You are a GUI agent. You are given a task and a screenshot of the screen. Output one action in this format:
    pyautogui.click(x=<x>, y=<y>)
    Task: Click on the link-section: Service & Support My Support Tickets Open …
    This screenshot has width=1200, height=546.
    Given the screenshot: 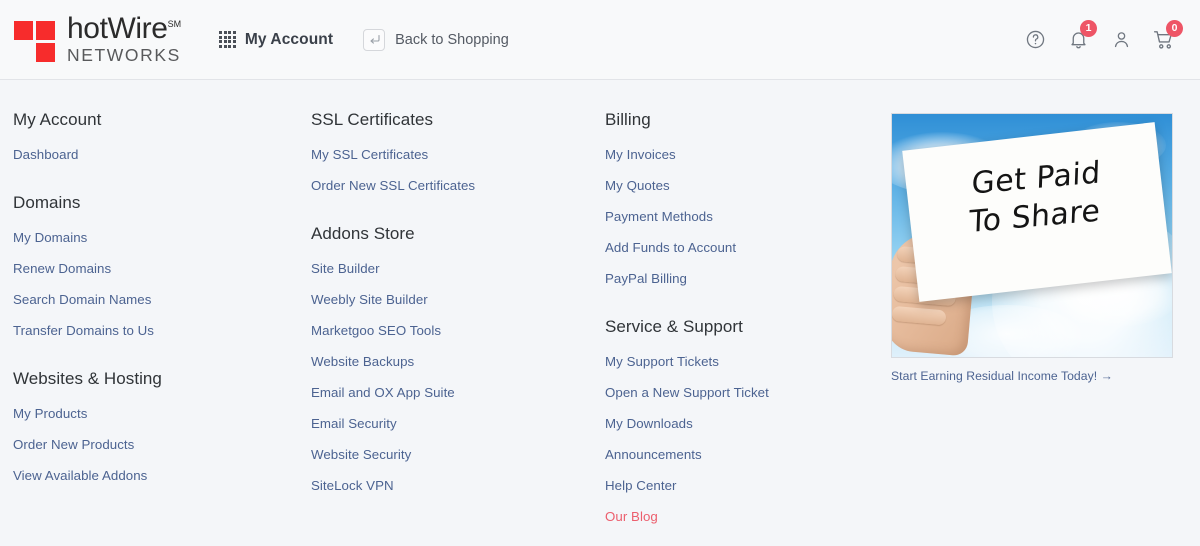 What is the action you would take?
    pyautogui.click(x=748, y=420)
    